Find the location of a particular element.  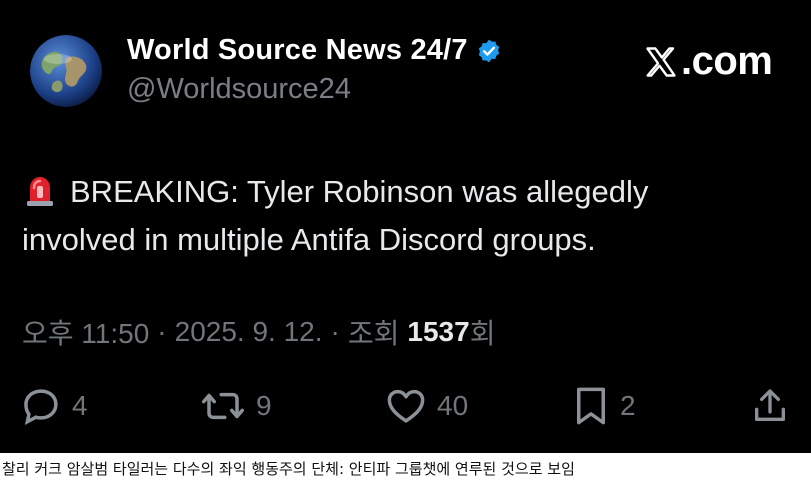

like-count: 40 is located at coordinates (453, 405).